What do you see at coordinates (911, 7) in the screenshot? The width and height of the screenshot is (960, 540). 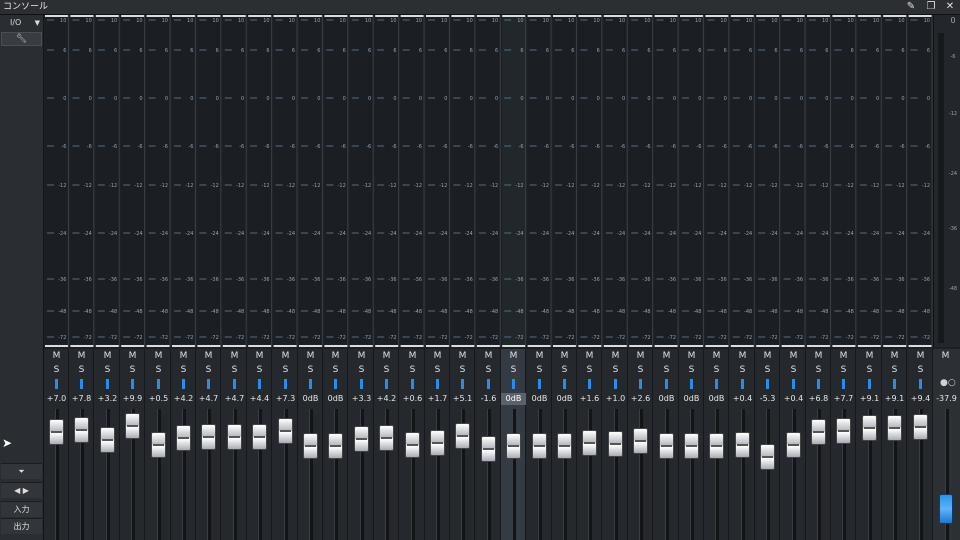 I see `pin-icon: ✎` at bounding box center [911, 7].